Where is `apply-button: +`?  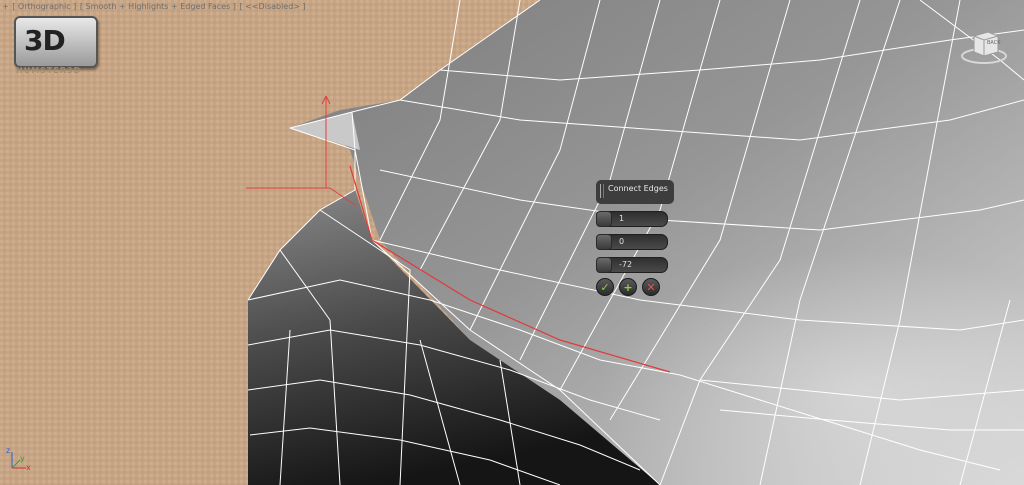
apply-button: + is located at coordinates (628, 287).